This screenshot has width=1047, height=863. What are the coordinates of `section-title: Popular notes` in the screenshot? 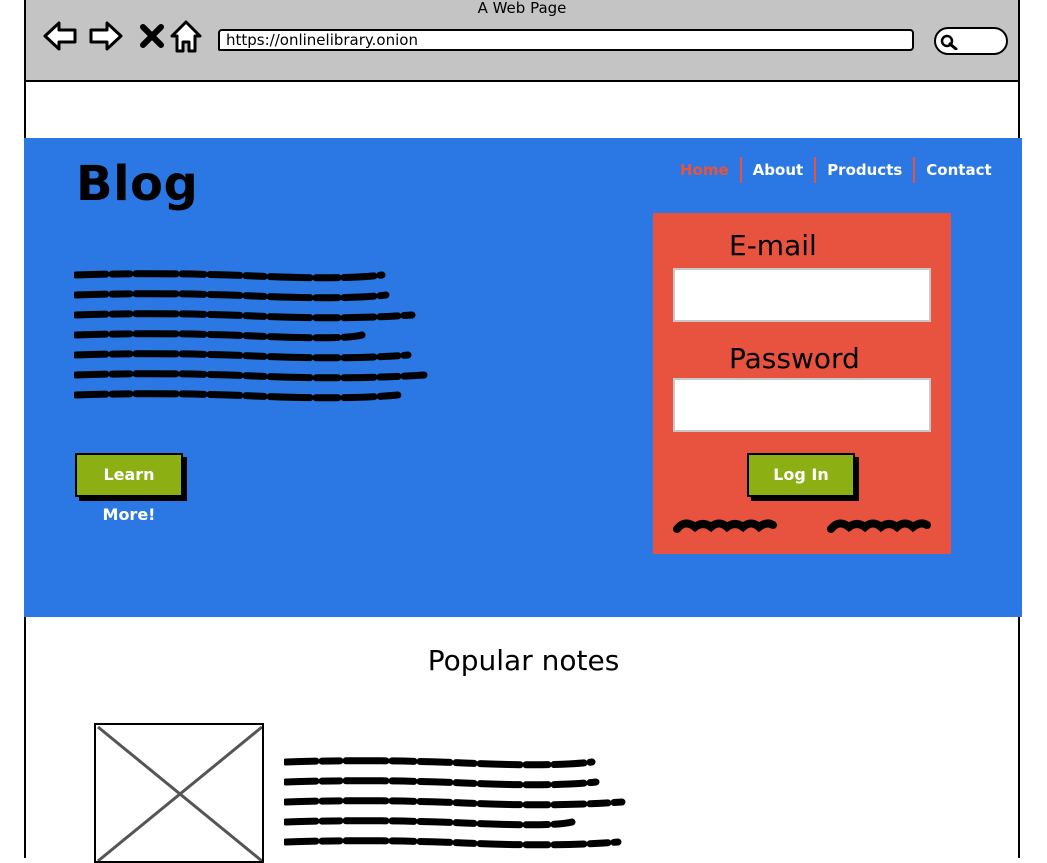 It's located at (523, 660).